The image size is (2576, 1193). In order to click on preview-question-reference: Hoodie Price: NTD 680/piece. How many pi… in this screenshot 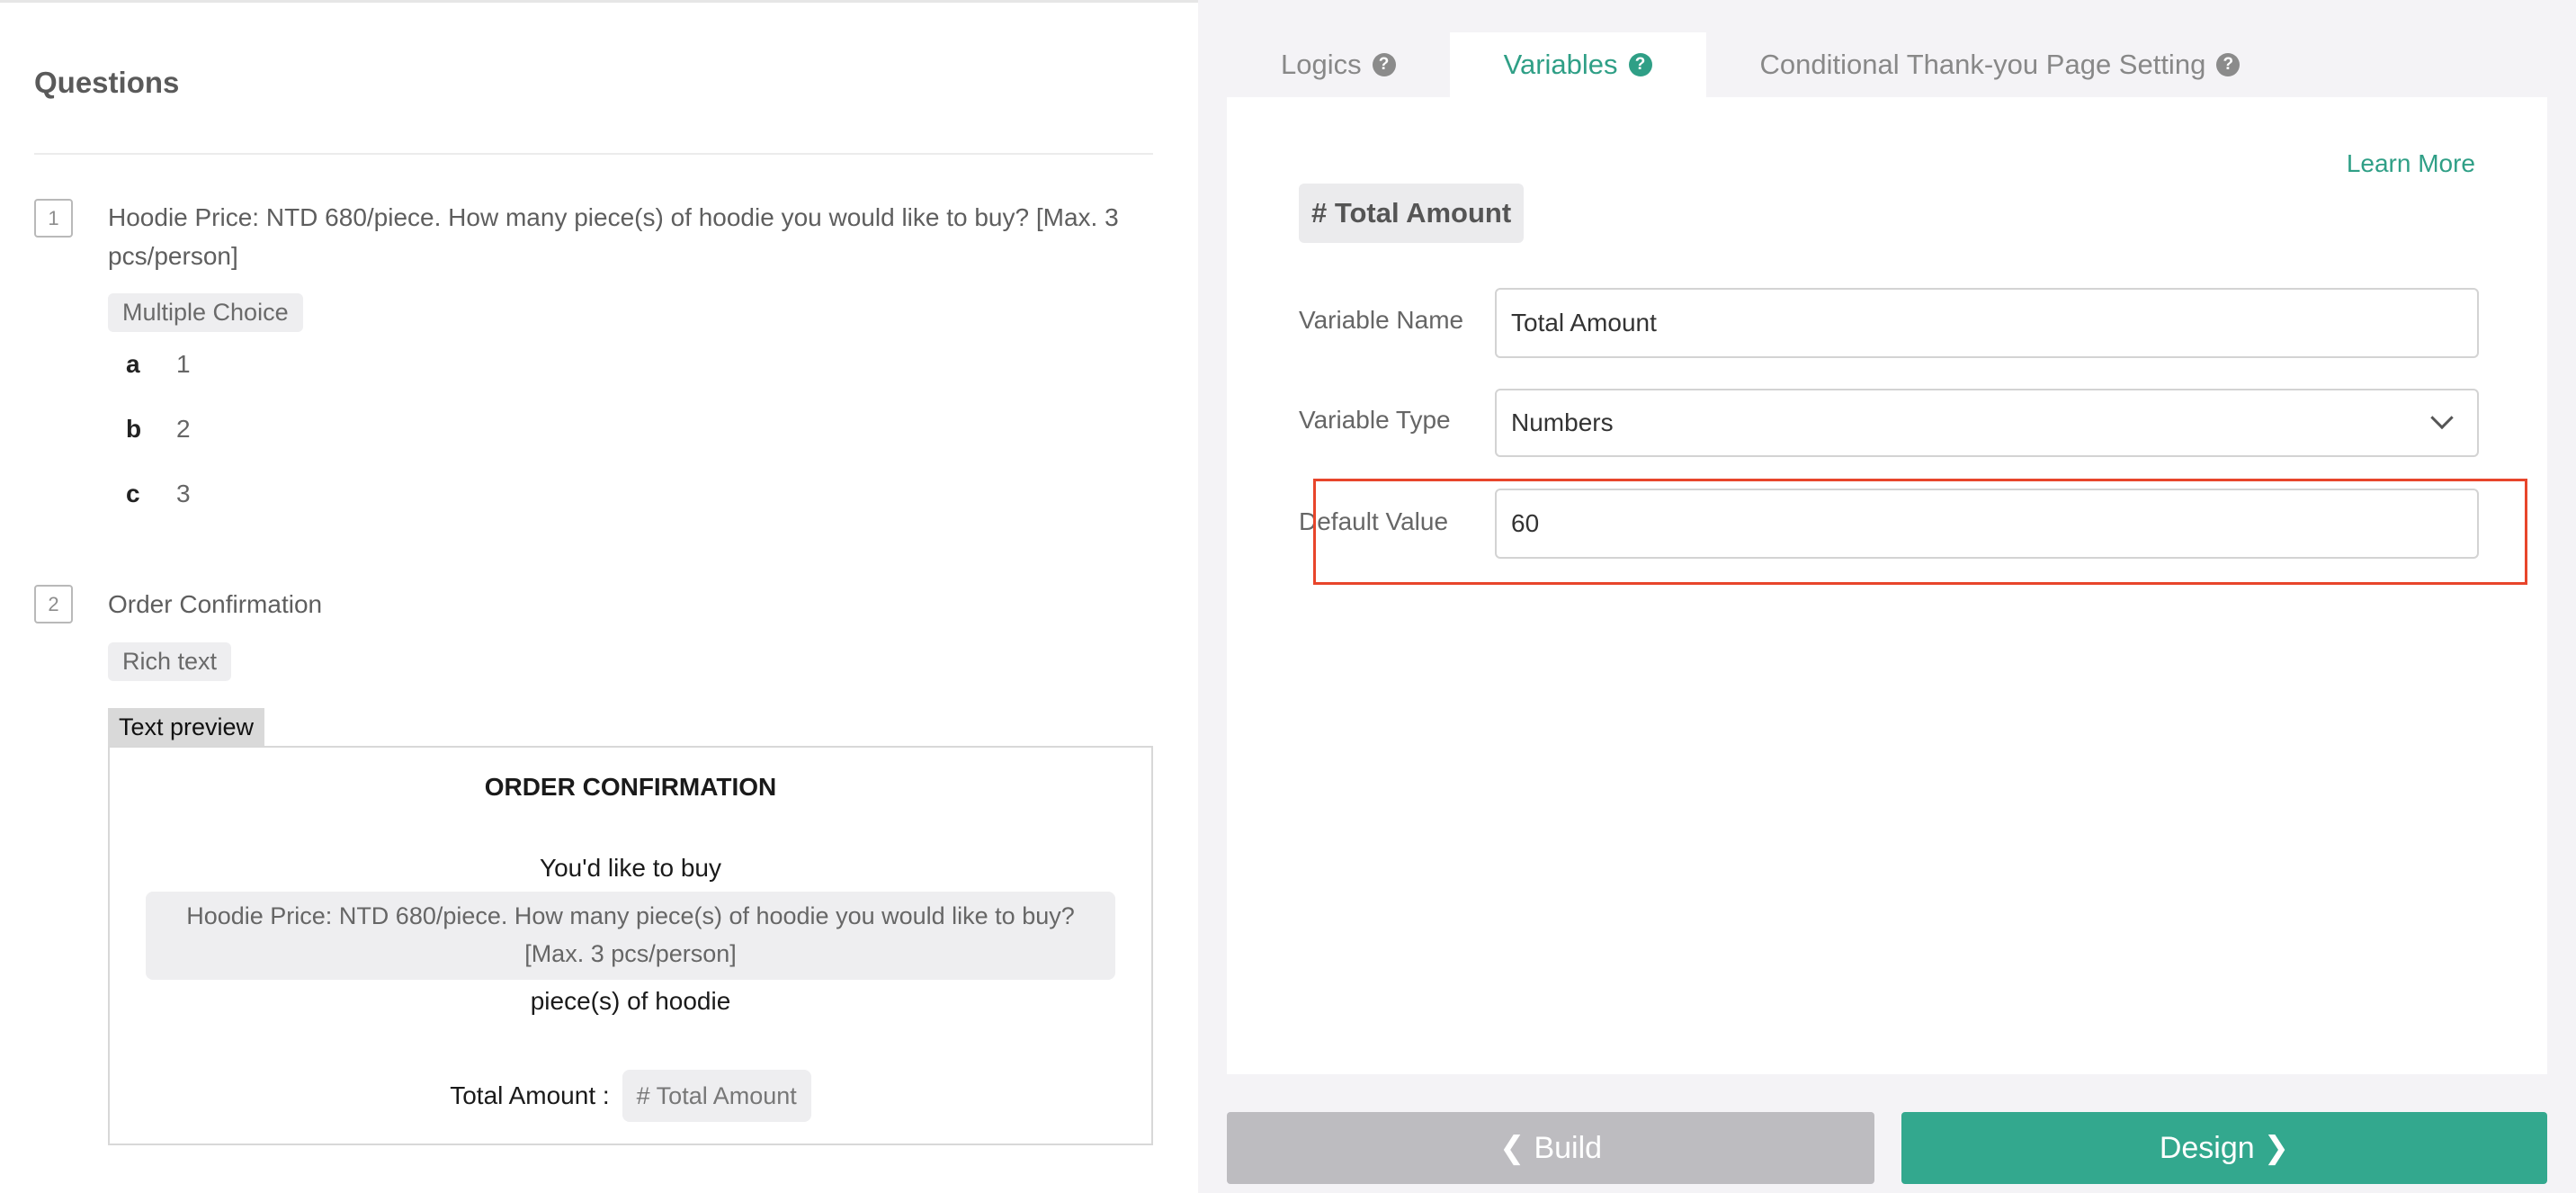, I will do `click(630, 936)`.